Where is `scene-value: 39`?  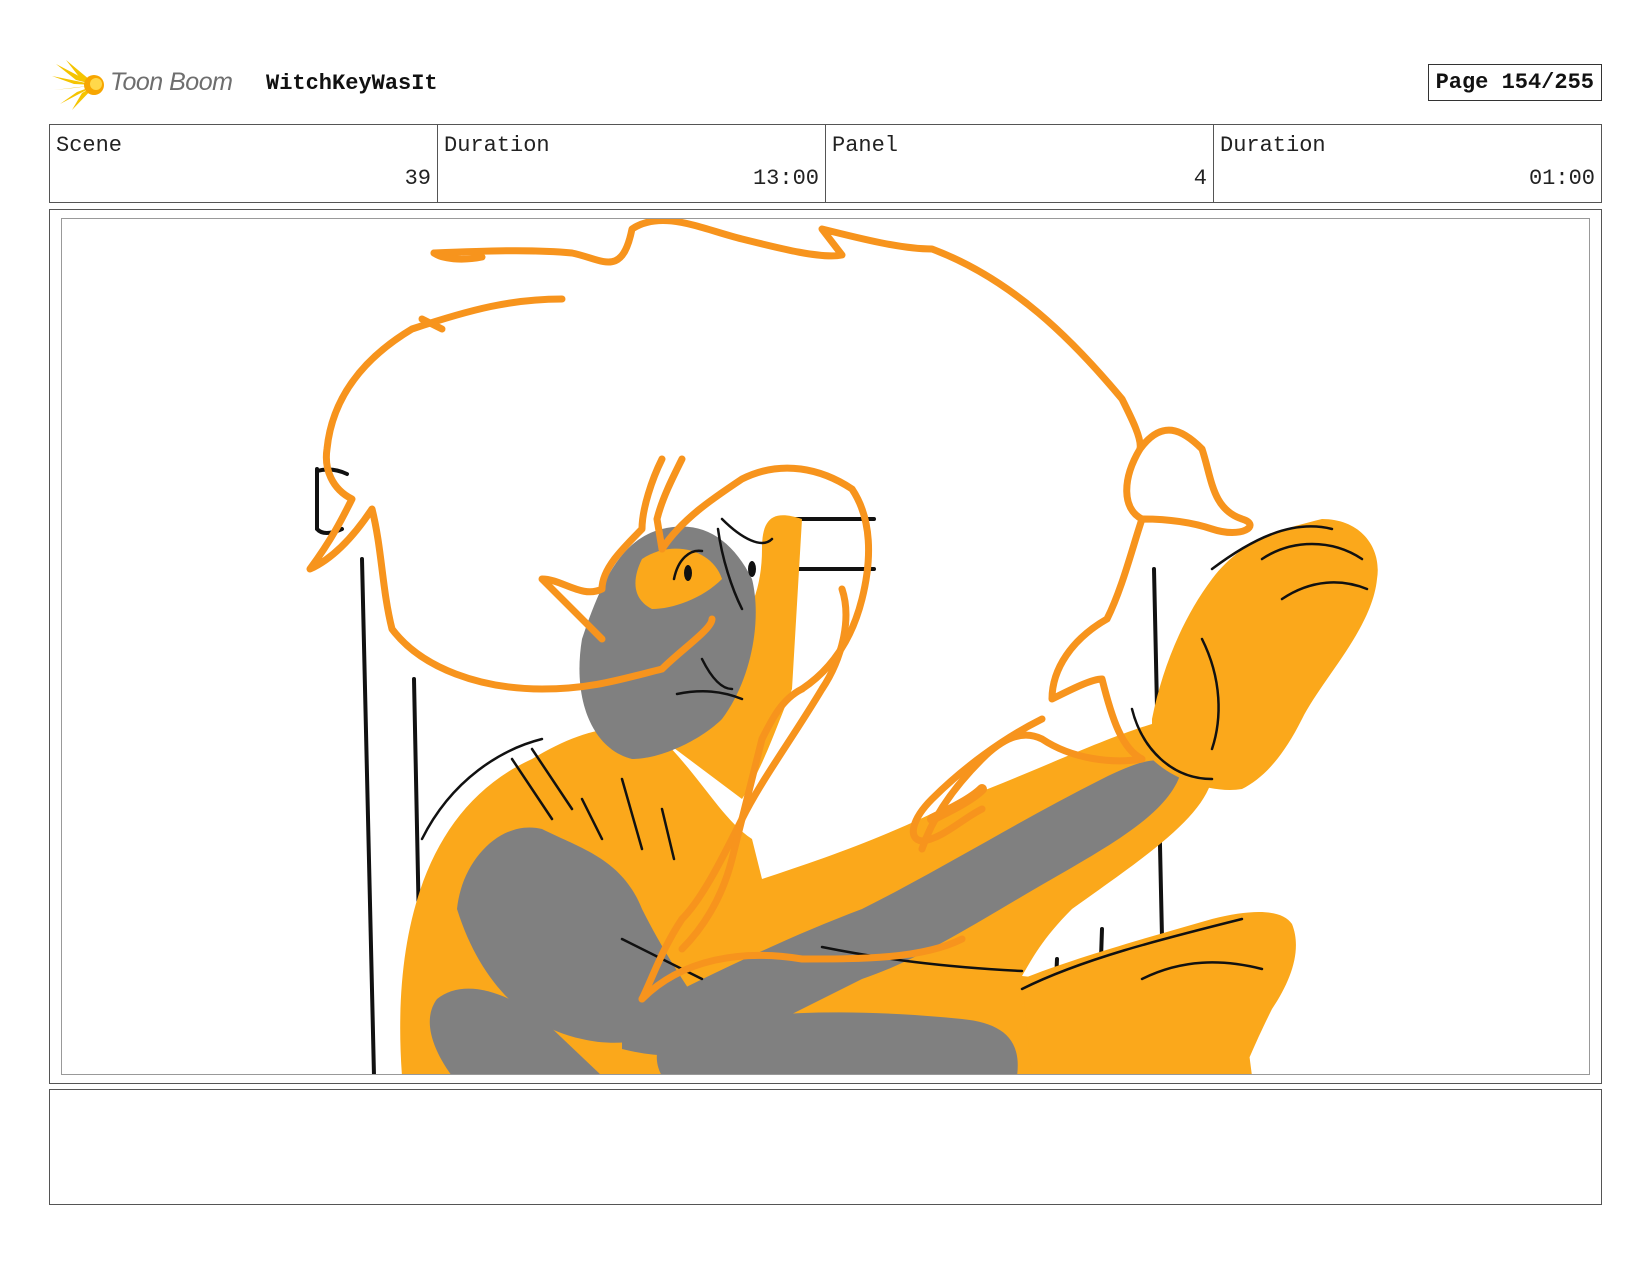
scene-value: 39 is located at coordinates (417, 178).